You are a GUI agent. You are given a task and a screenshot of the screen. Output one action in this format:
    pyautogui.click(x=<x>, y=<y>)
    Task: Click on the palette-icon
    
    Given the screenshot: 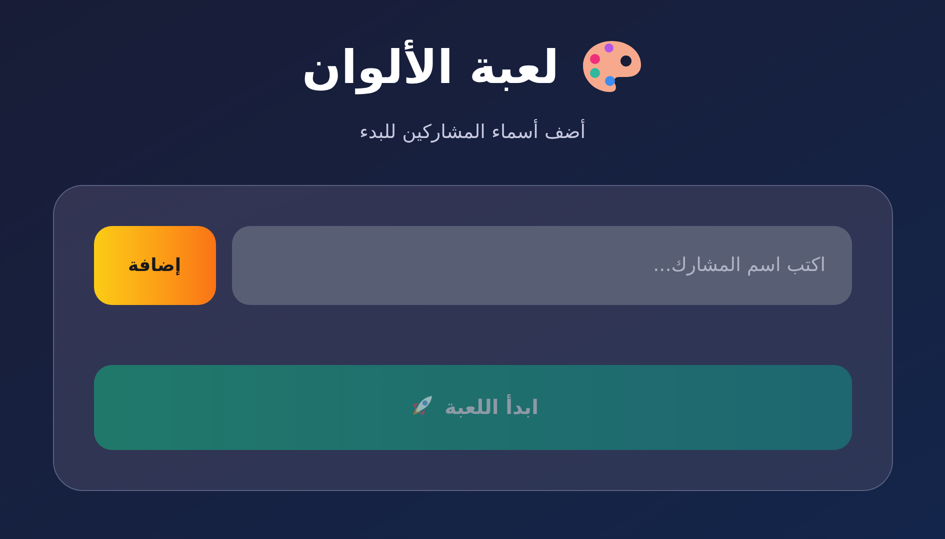 What is the action you would take?
    pyautogui.click(x=612, y=67)
    